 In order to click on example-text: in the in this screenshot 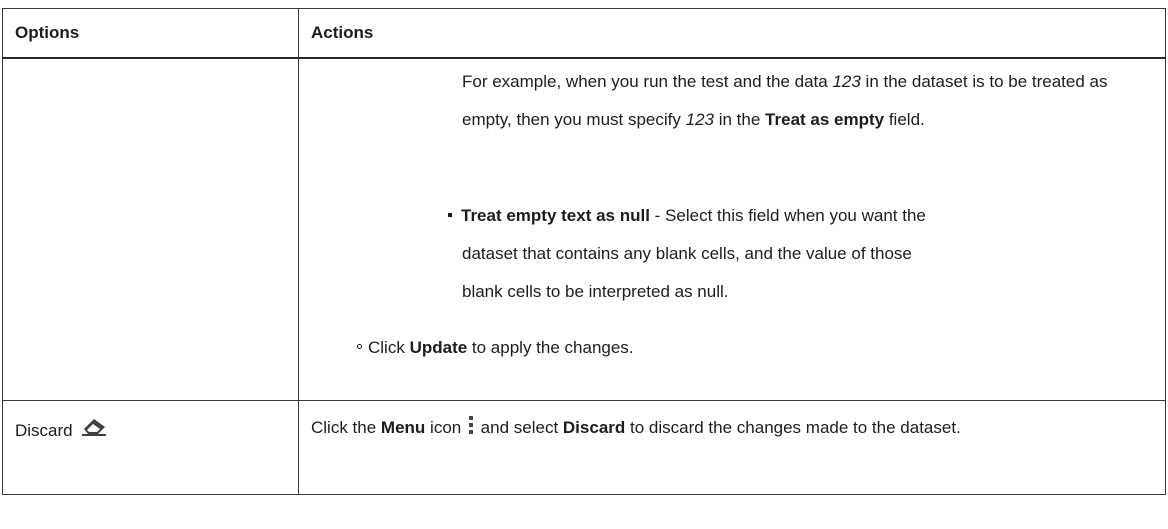, I will do `click(740, 119)`.